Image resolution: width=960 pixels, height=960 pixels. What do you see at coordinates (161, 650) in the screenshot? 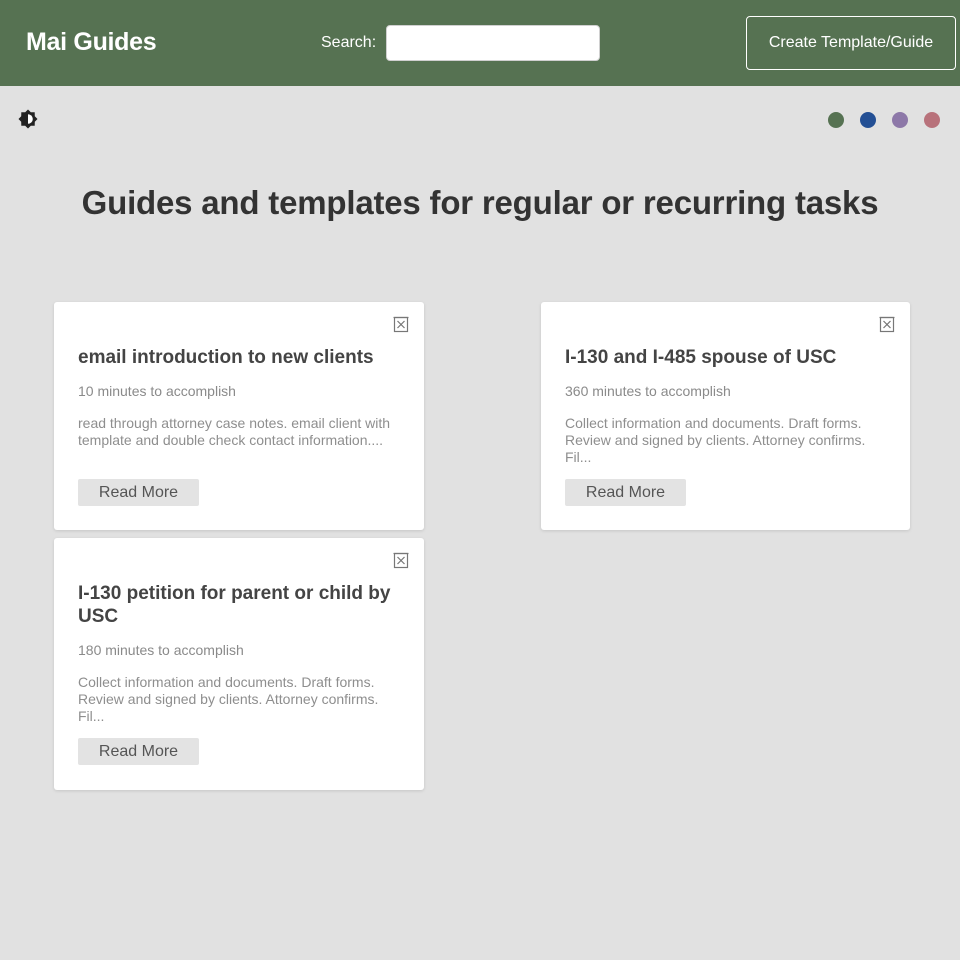
I see `card-time: 180 minutes to accomplish` at bounding box center [161, 650].